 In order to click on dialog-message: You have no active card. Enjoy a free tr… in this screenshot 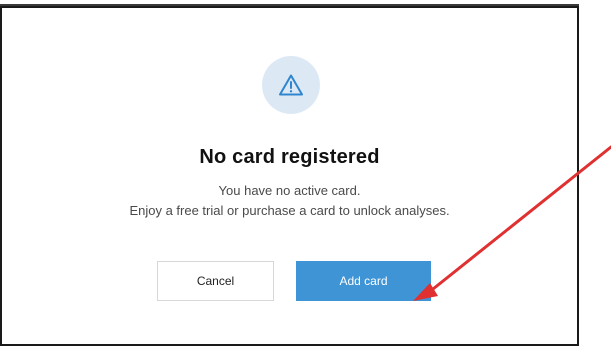, I will do `click(289, 201)`.